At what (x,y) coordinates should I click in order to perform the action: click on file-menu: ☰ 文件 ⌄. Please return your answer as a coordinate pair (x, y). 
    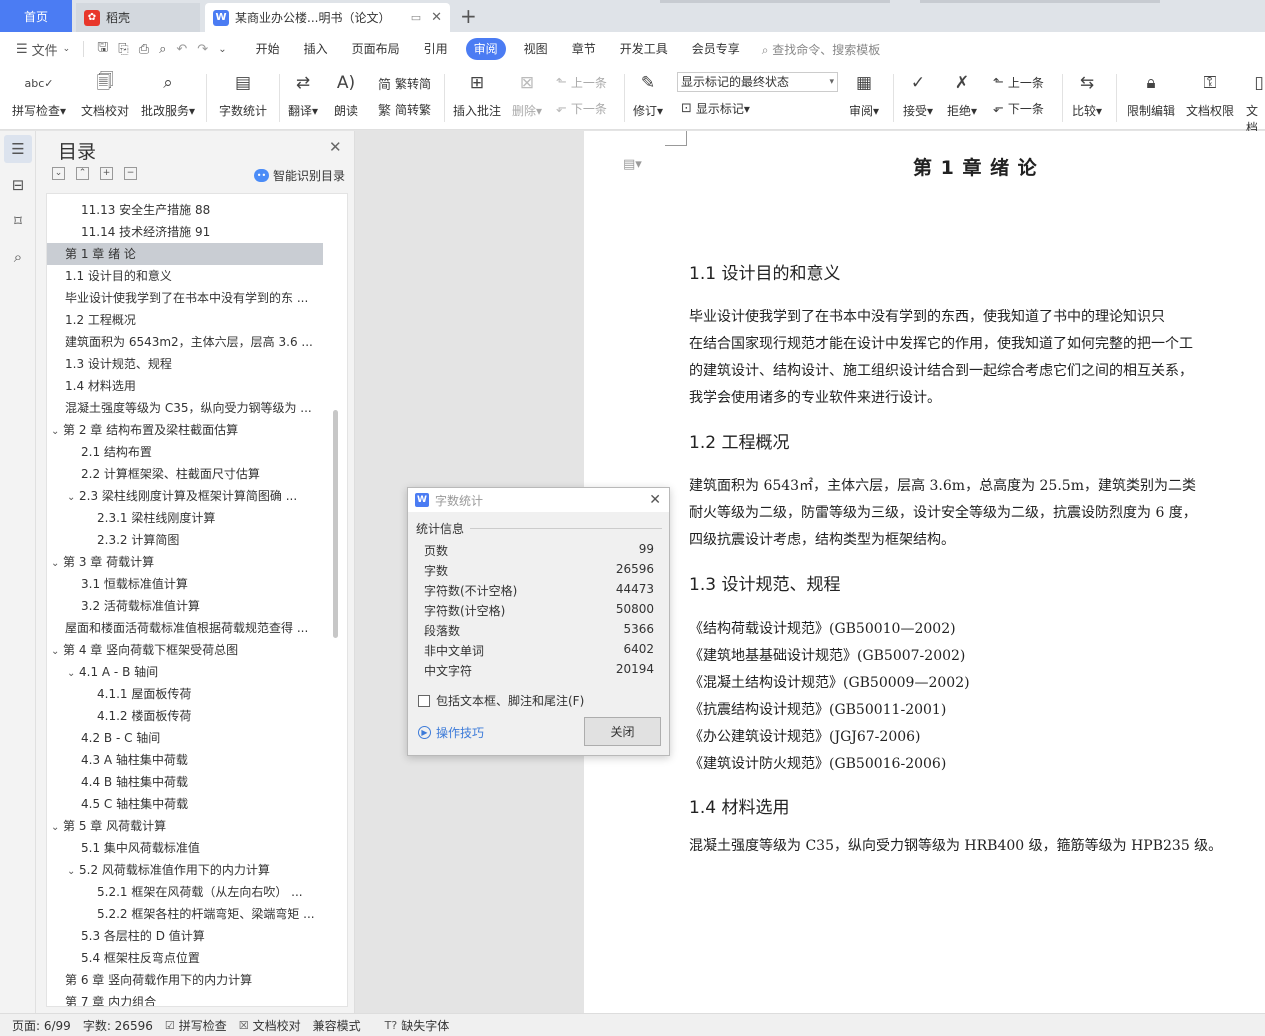
    Looking at the image, I should click on (45, 49).